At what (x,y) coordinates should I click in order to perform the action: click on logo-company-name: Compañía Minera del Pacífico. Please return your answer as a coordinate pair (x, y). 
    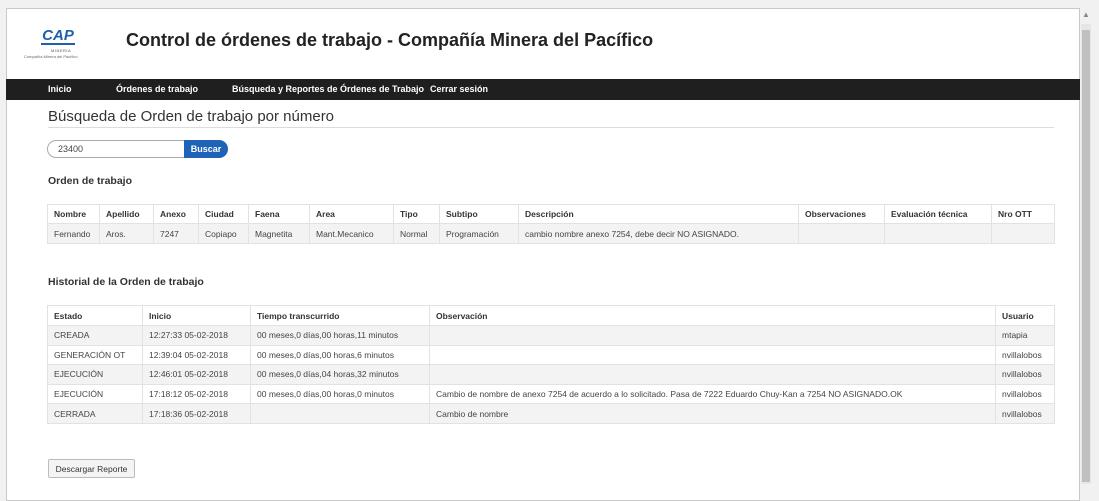
    Looking at the image, I should click on (51, 56).